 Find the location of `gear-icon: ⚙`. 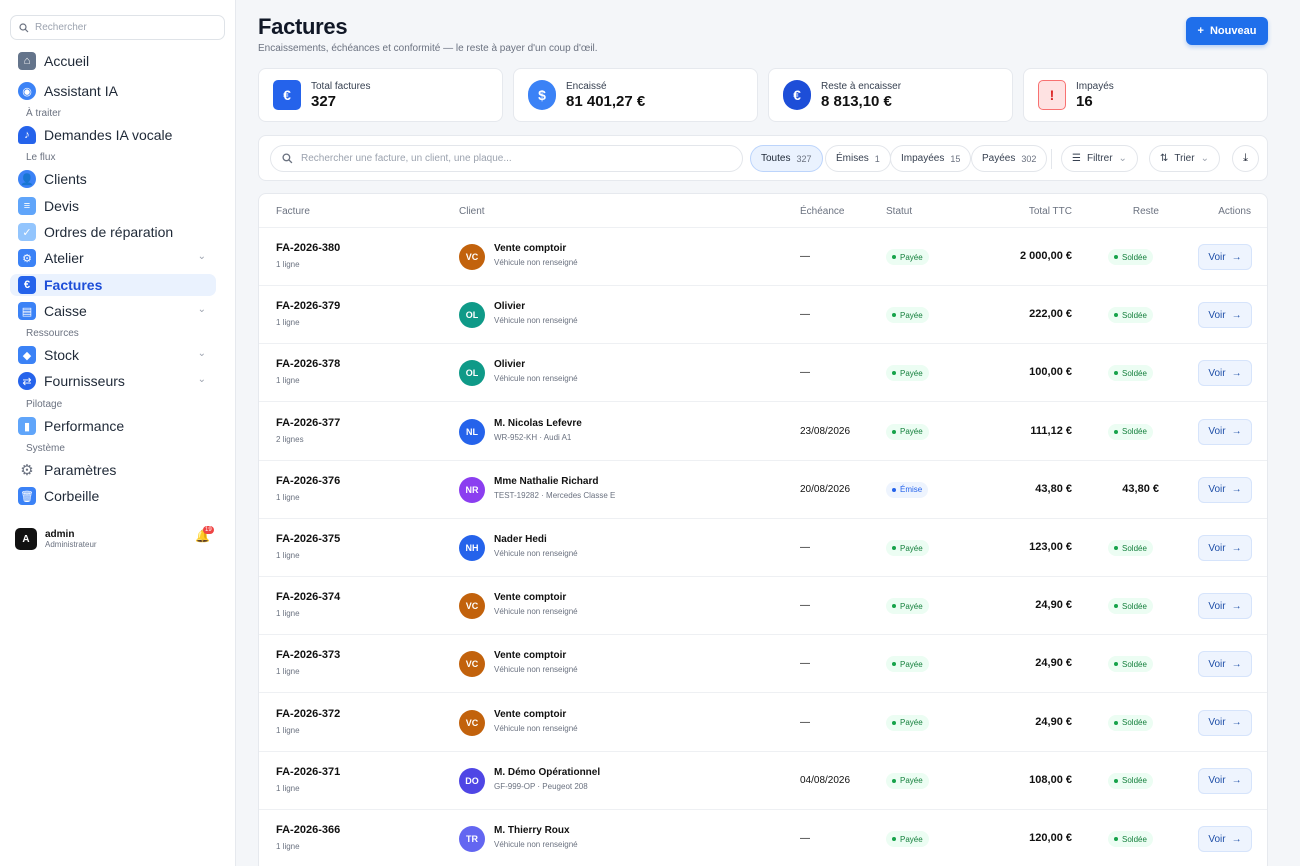

gear-icon: ⚙ is located at coordinates (27, 470).